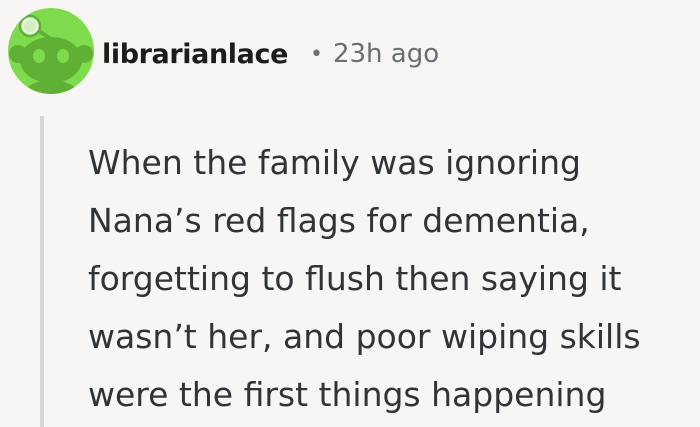  I want to click on comment-body-line: wasn’t her, and poor wiping skills, so click(364, 336).